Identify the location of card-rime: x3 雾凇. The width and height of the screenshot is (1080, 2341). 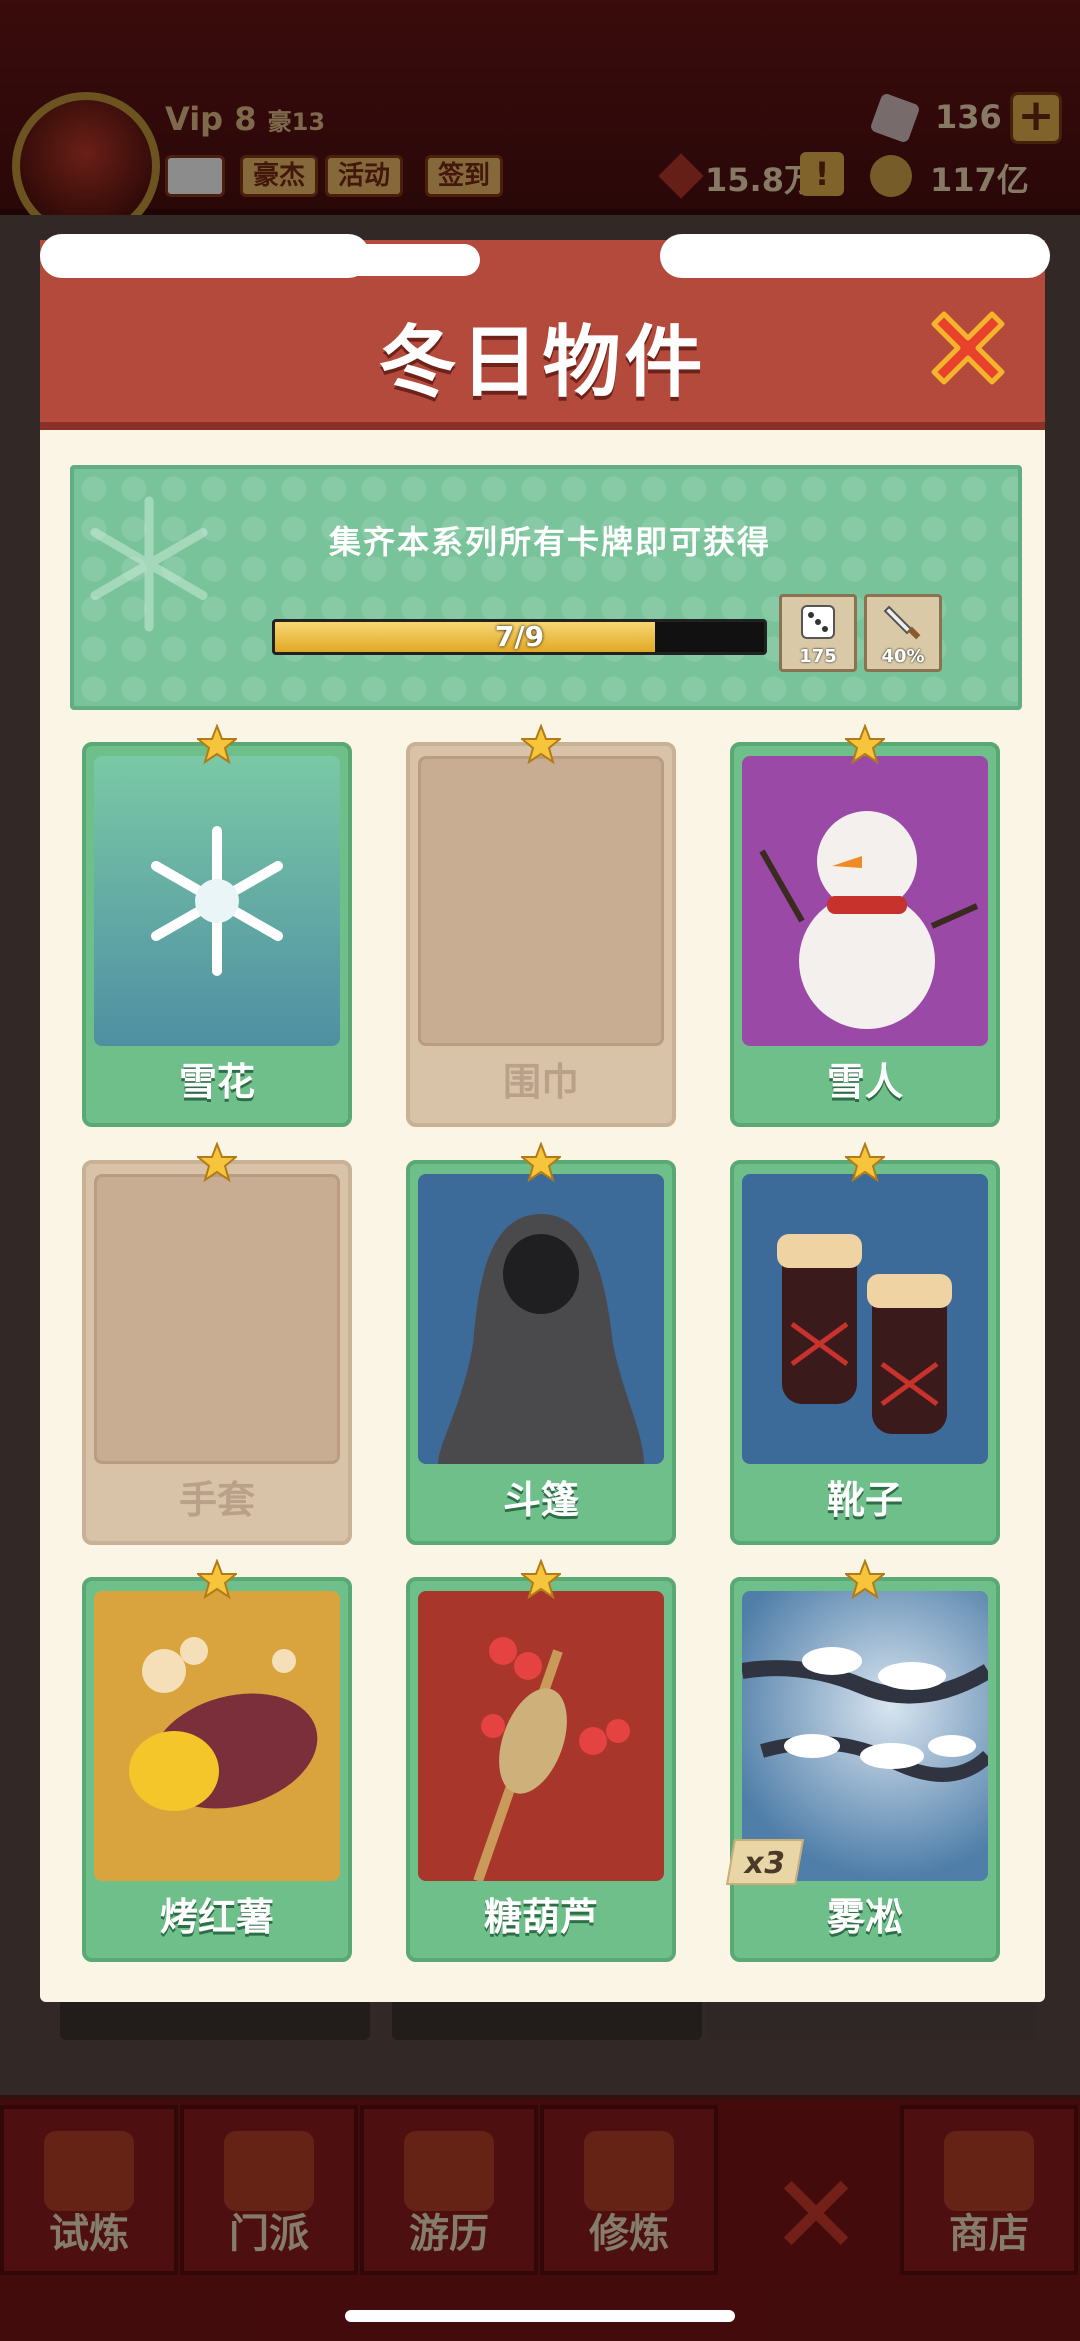
(862, 1760).